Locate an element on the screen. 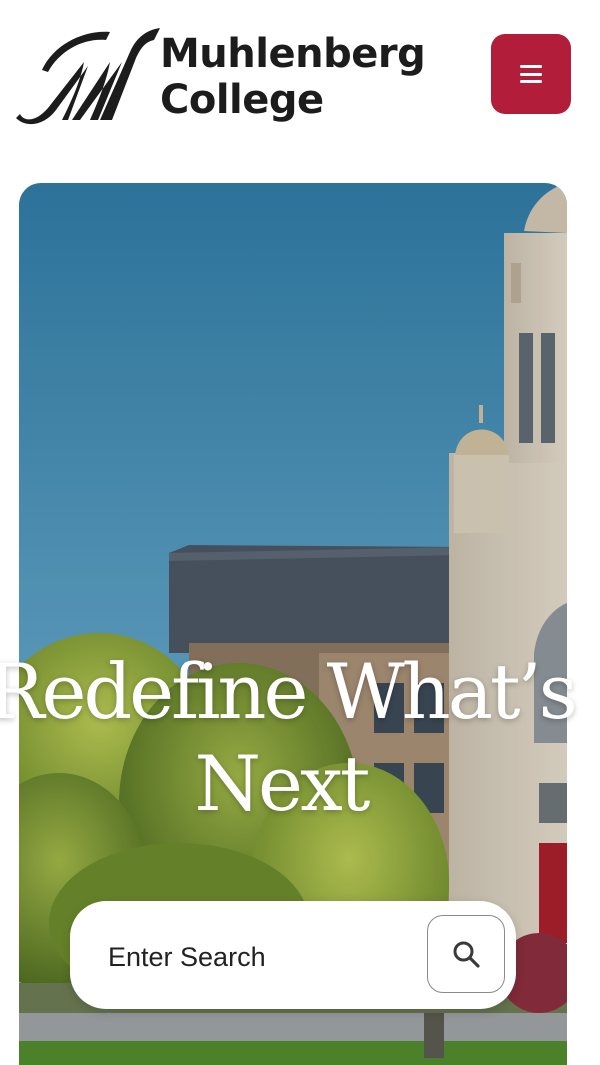  m-script-logo-icon is located at coordinates (88, 76).